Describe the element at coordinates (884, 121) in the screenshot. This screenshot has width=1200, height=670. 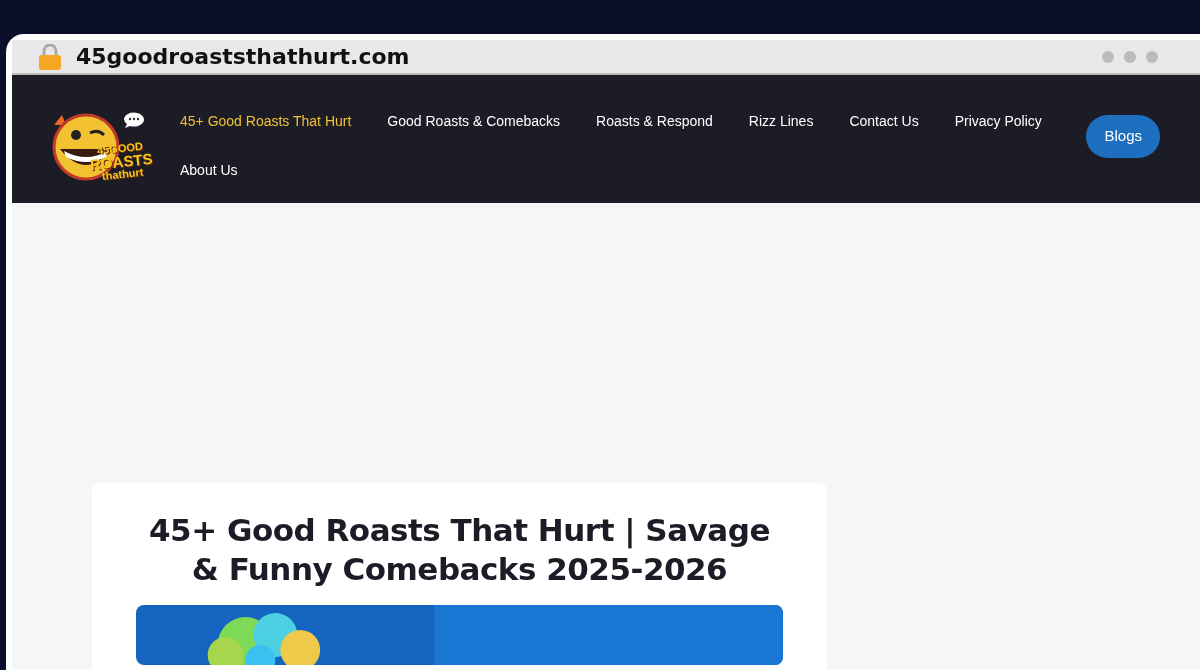
I see `nav-link: Contact Us` at that location.